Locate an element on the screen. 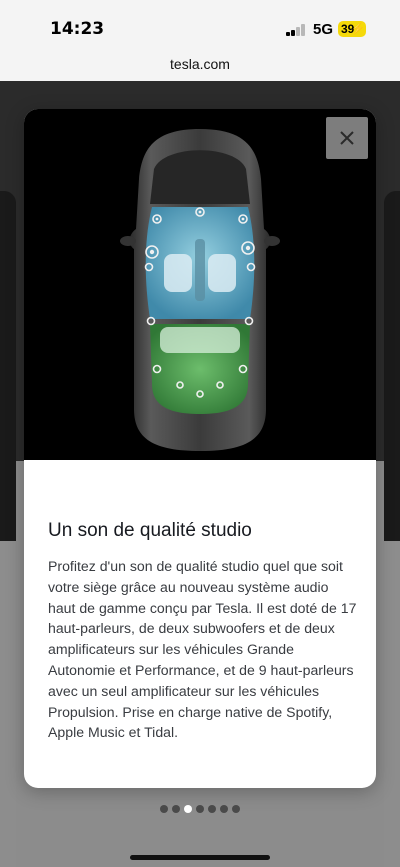 The width and height of the screenshot is (400, 867). status-bar: 14:23 5G 39 ⚡ is located at coordinates (200, 28).